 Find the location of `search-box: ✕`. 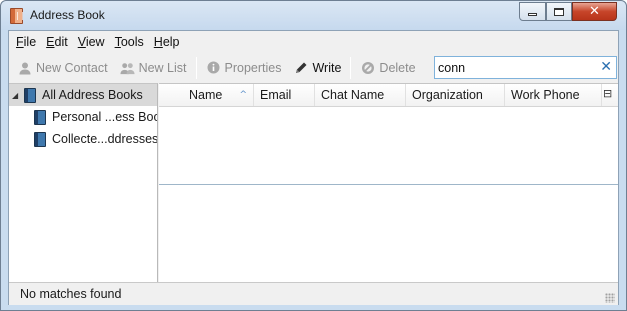

search-box: ✕ is located at coordinates (525, 67).